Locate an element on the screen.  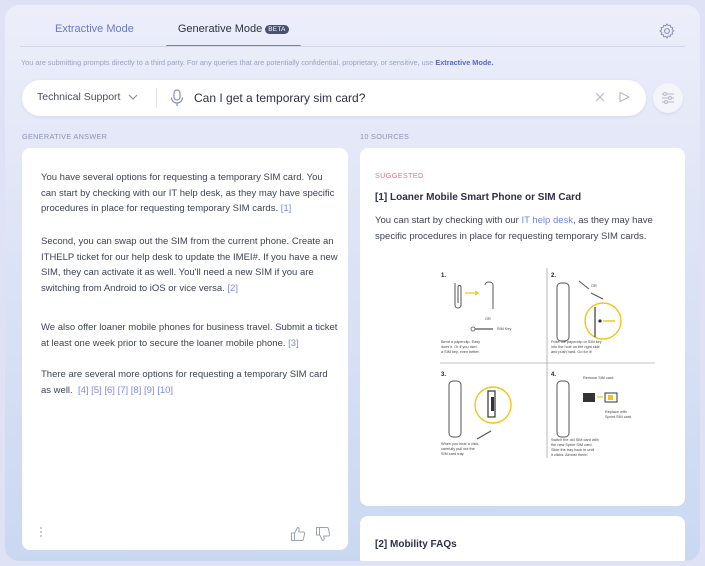
tab-label: Generative Mode is located at coordinates (220, 29).